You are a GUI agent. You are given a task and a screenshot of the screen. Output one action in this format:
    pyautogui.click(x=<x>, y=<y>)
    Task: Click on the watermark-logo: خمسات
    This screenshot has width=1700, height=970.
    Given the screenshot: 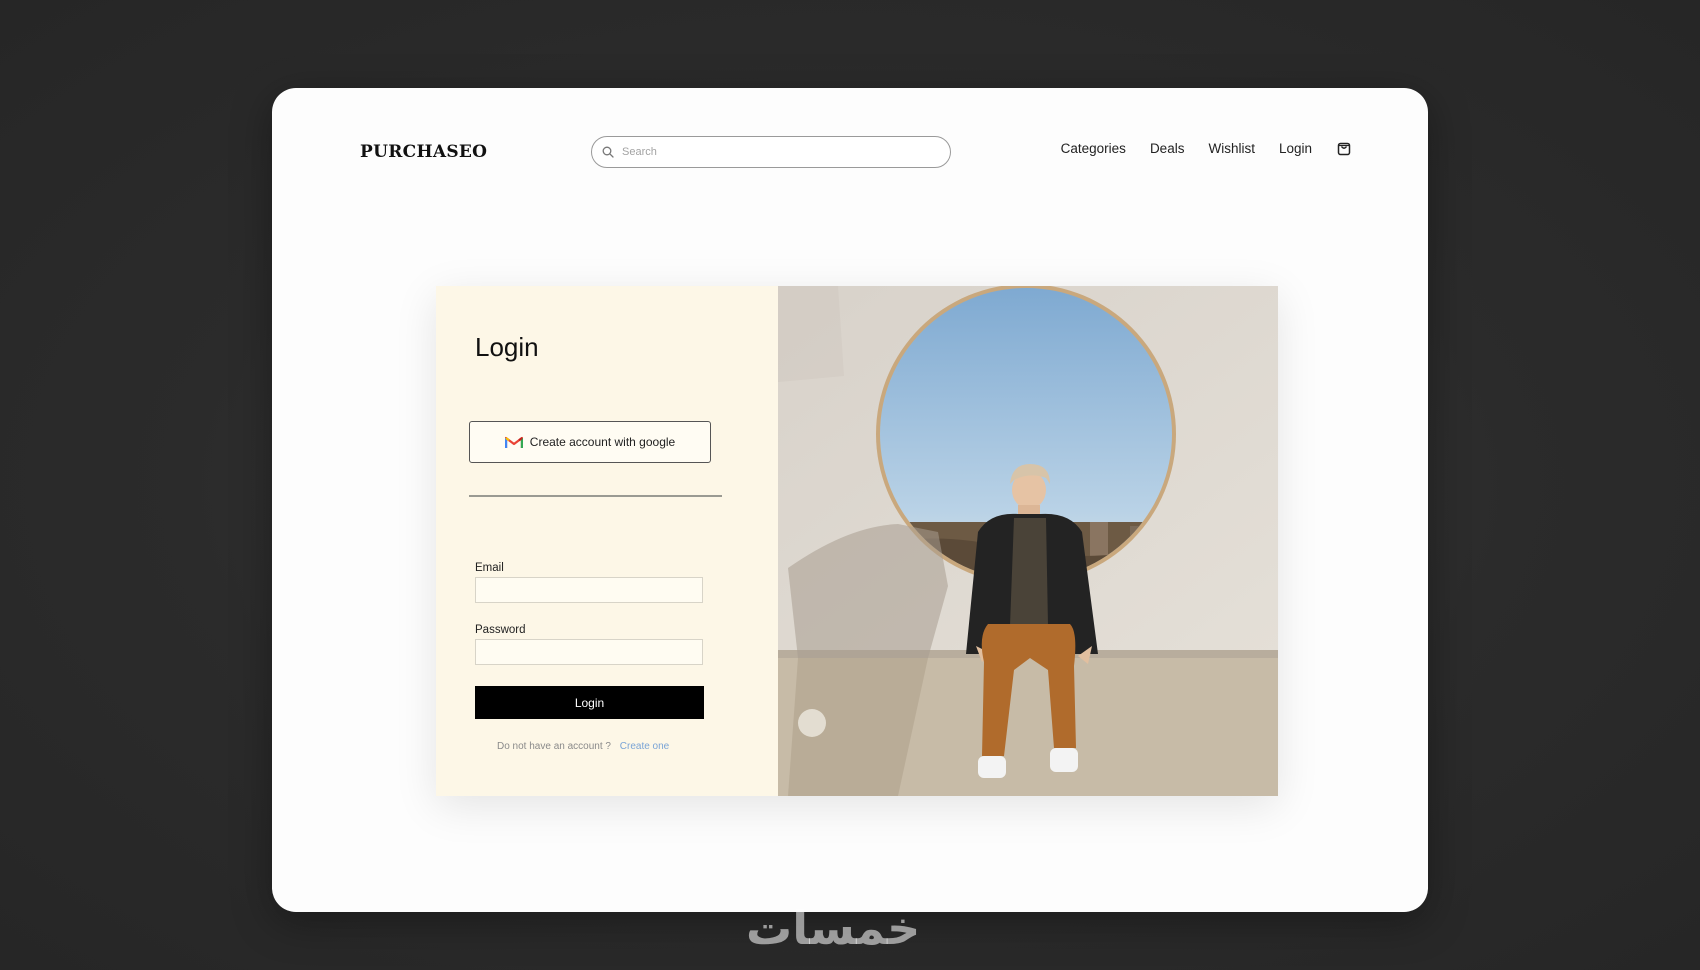 What is the action you would take?
    pyautogui.click(x=833, y=928)
    